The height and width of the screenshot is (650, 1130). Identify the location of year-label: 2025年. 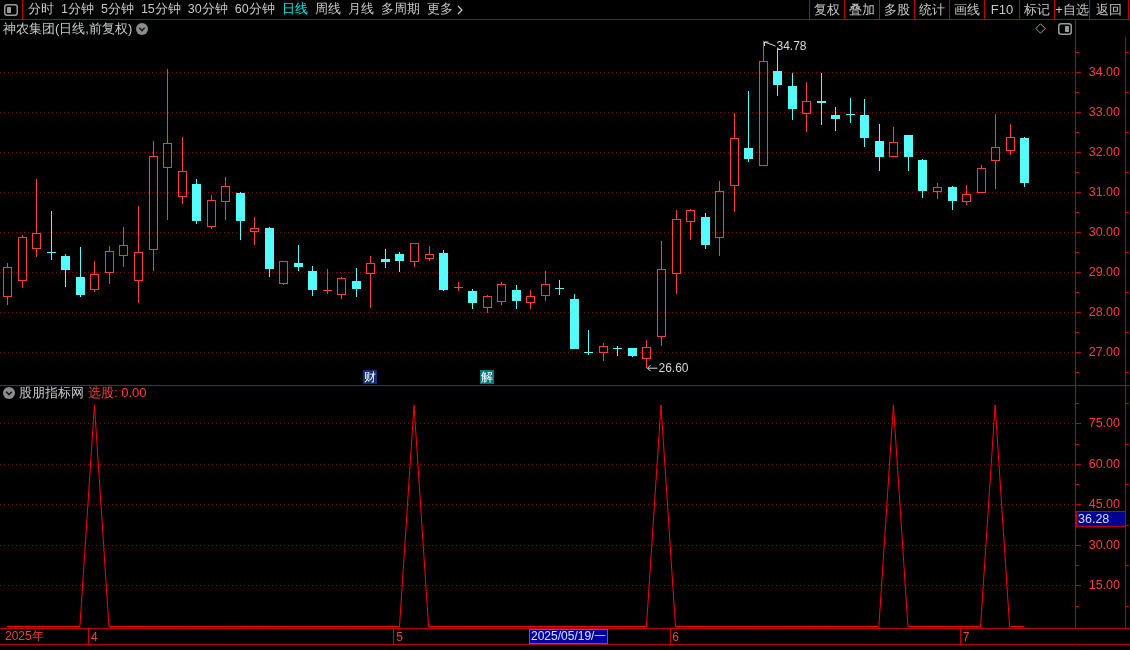
(24, 636).